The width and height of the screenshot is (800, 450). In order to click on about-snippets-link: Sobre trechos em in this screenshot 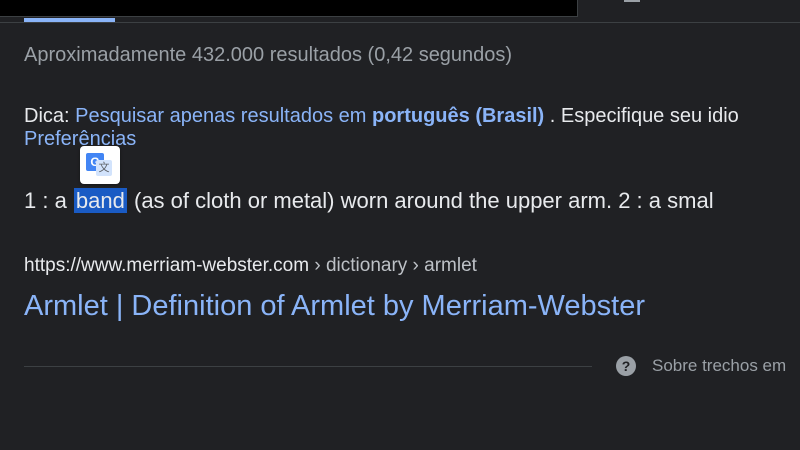, I will do `click(719, 366)`.